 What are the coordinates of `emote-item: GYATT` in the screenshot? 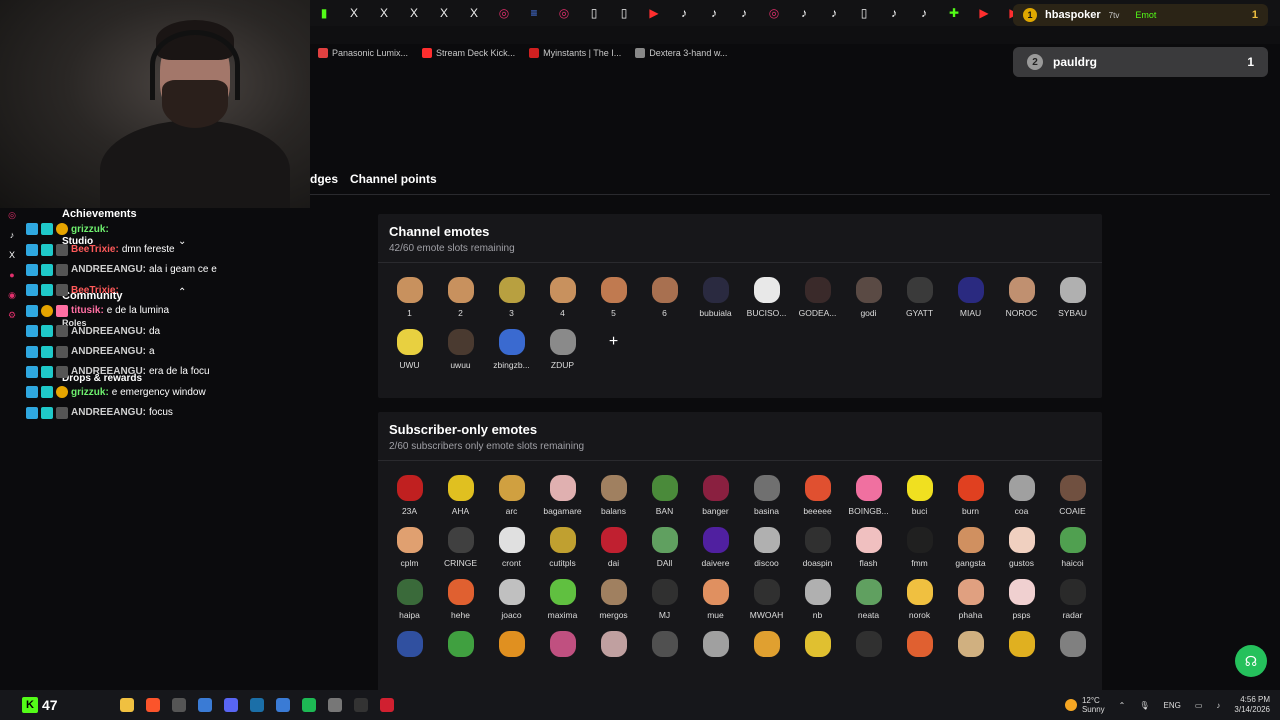 It's located at (919, 297).